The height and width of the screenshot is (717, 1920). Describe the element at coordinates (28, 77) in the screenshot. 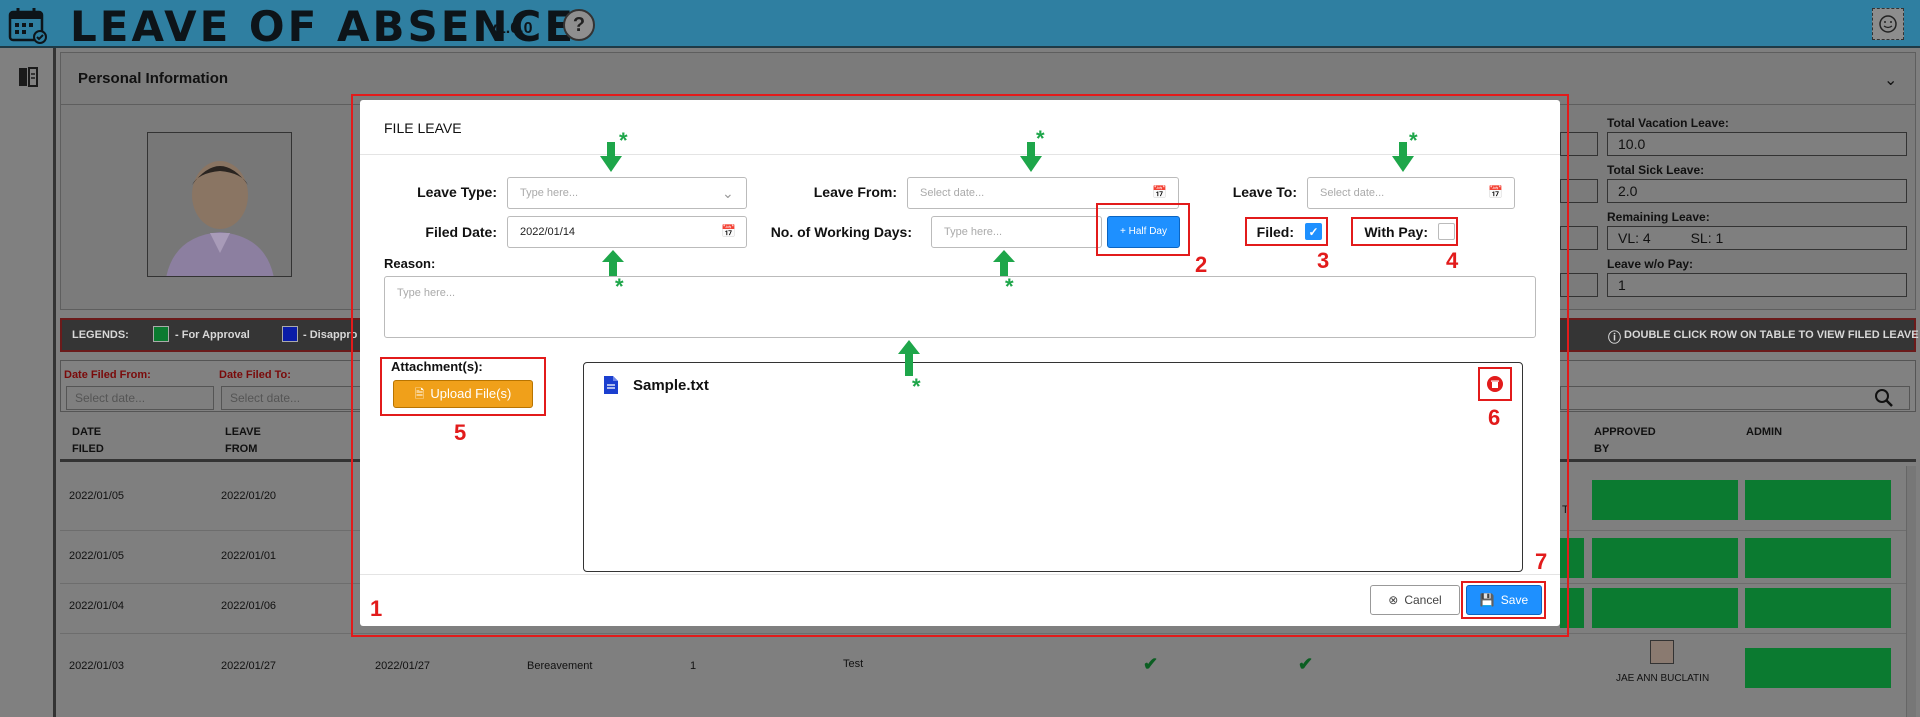

I see `document-nav-icon` at that location.